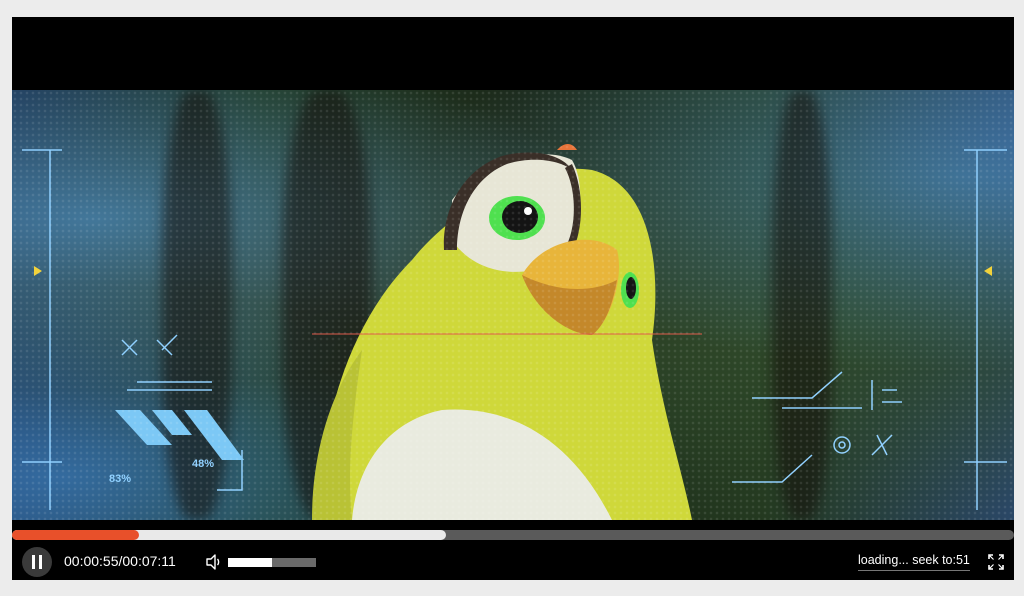  Describe the element at coordinates (120, 561) in the screenshot. I see `time-display: 00:00:55/00:07:11` at that location.